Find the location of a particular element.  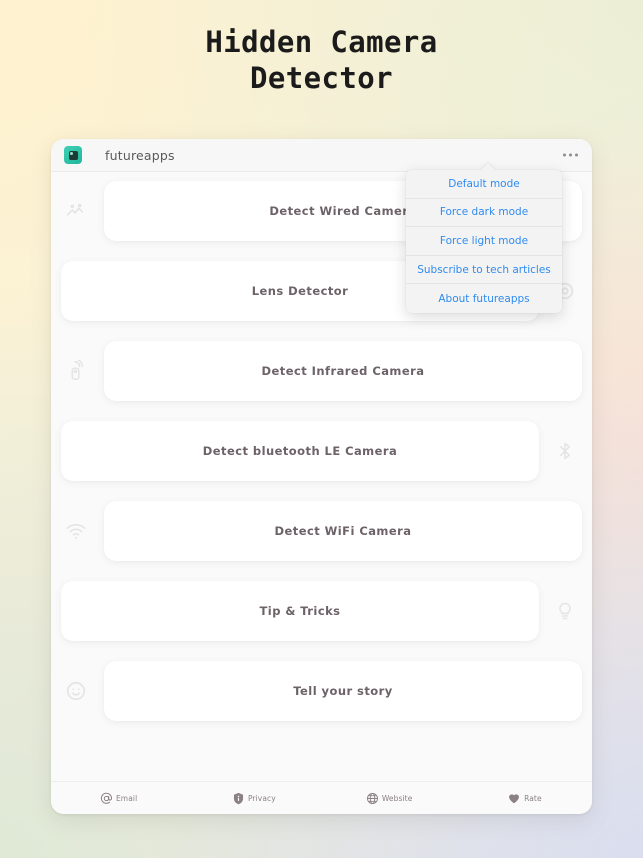

menu-item-force-light-mode: Force light mode is located at coordinates (484, 241).